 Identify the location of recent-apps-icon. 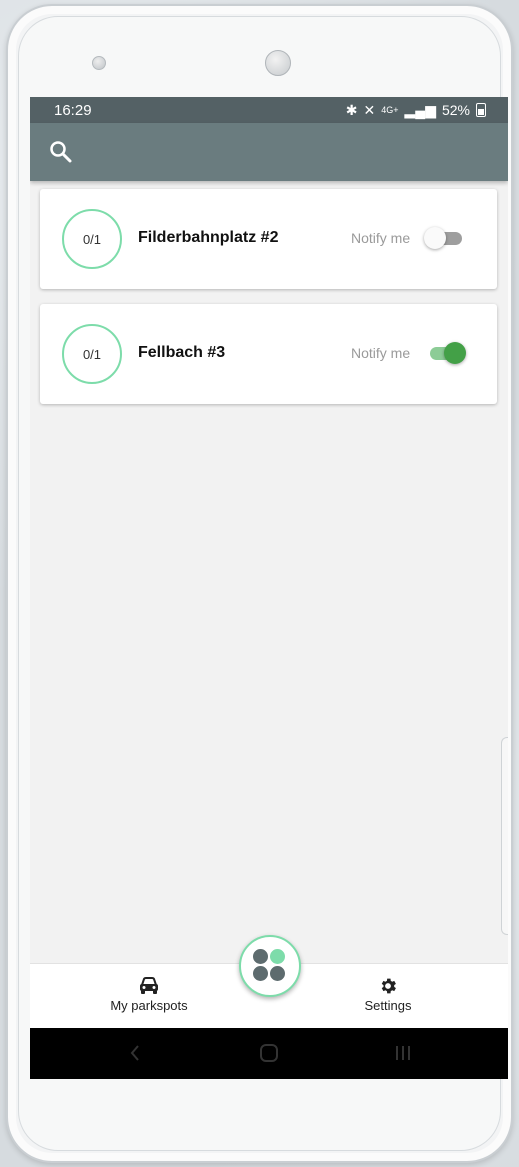
(403, 1055).